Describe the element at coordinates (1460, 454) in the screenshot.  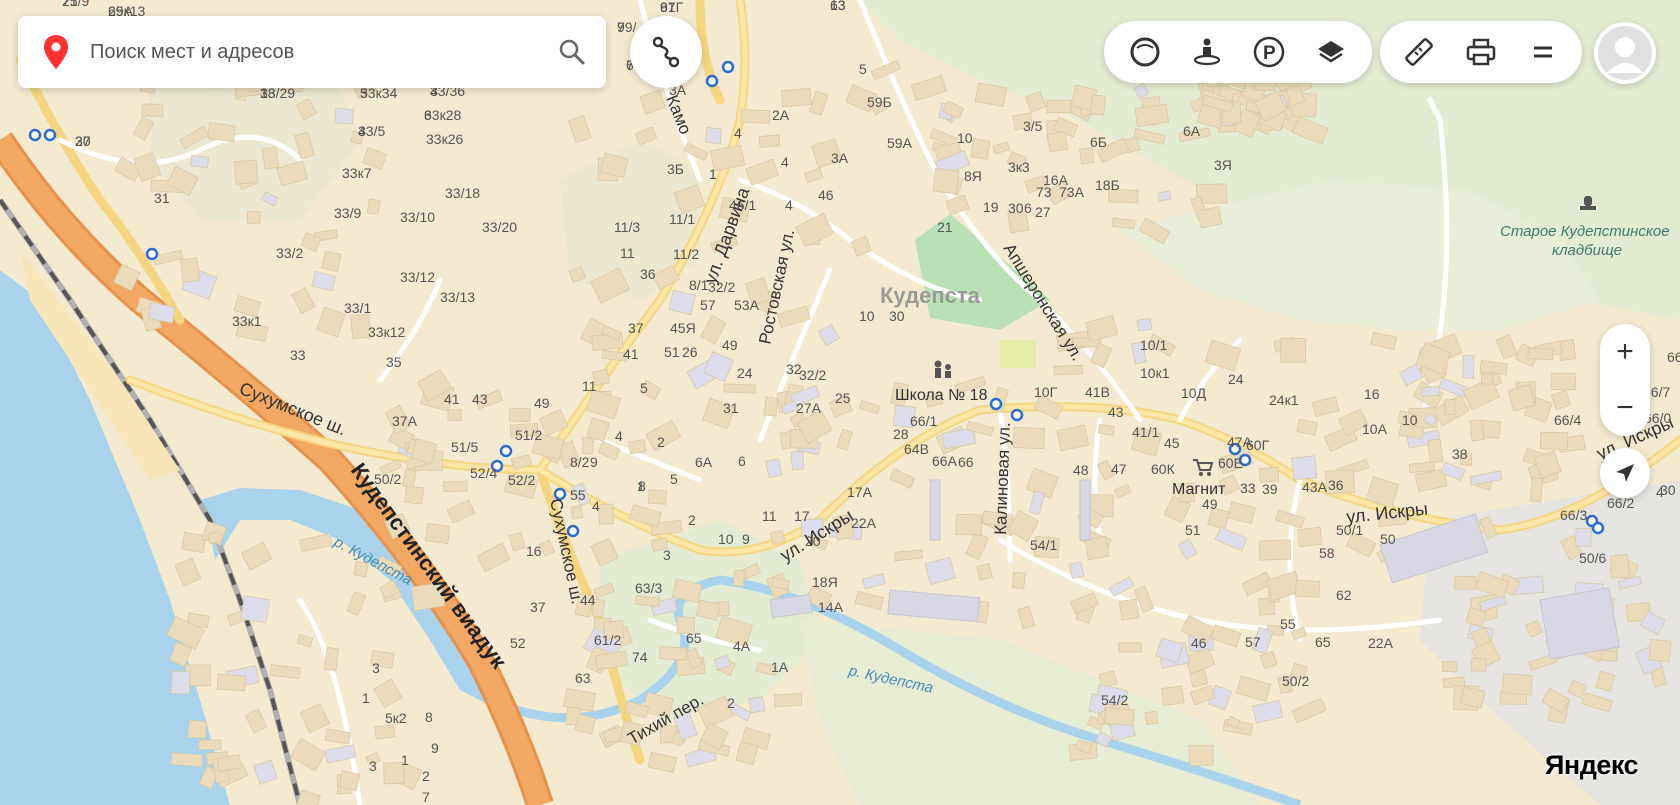
I see `house-number: 38` at that location.